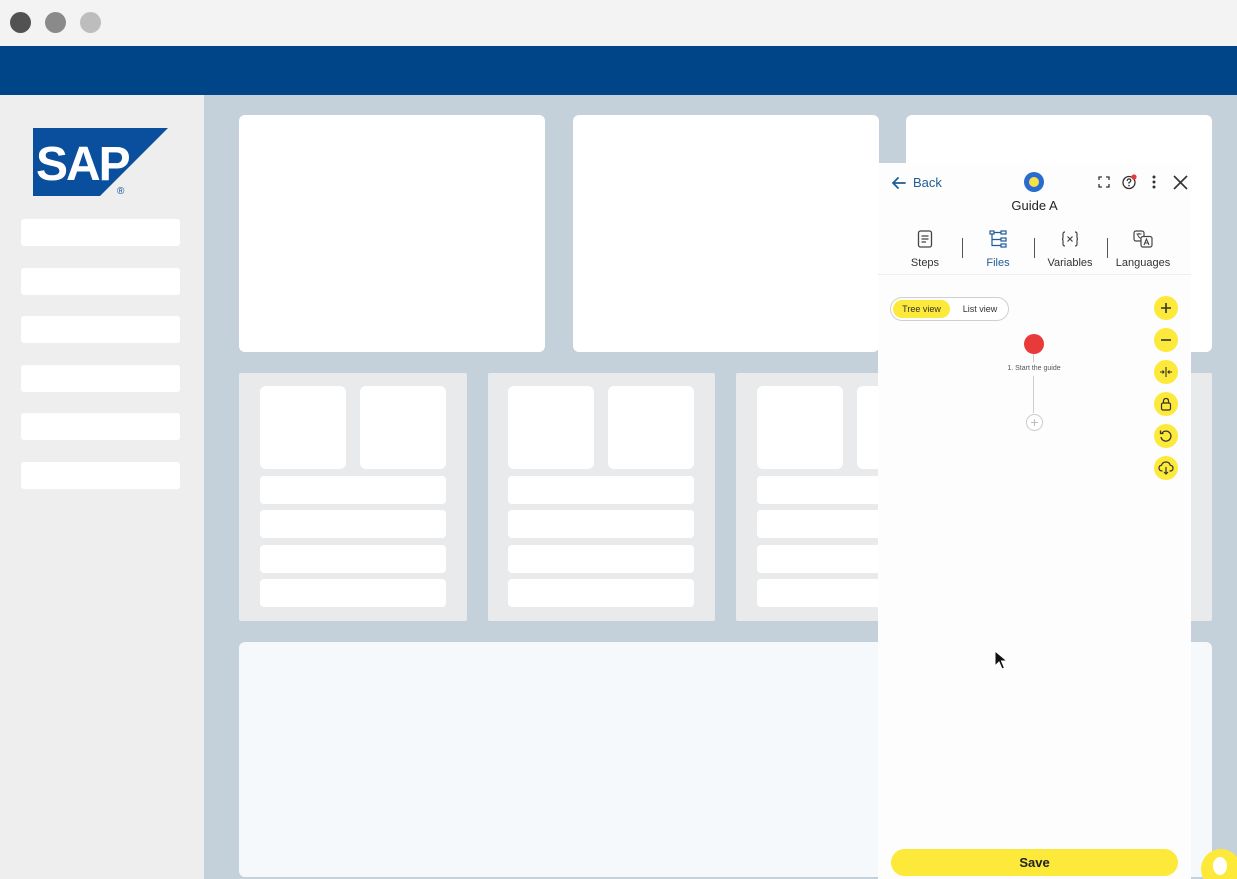 The height and width of the screenshot is (879, 1237). What do you see at coordinates (1070, 239) in the screenshot?
I see `braces-icon` at bounding box center [1070, 239].